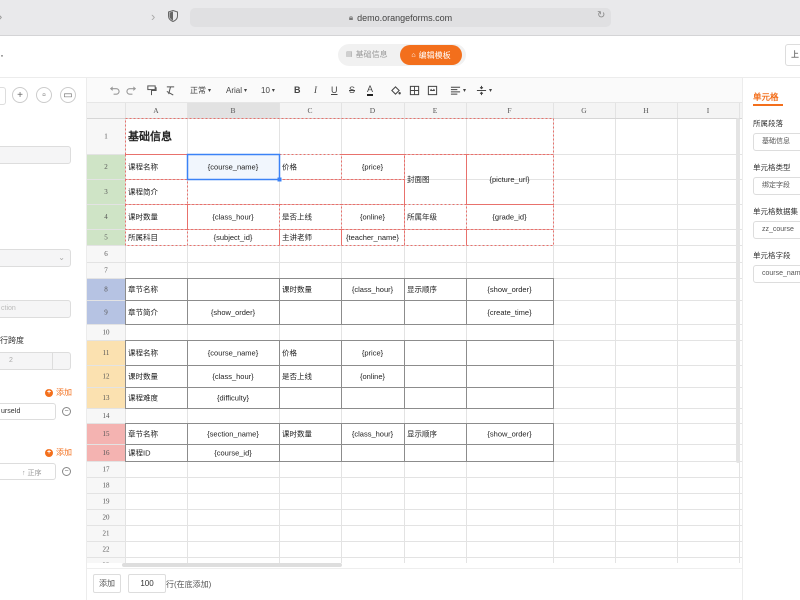 The height and width of the screenshot is (600, 800). I want to click on undo-icon, so click(114, 90).